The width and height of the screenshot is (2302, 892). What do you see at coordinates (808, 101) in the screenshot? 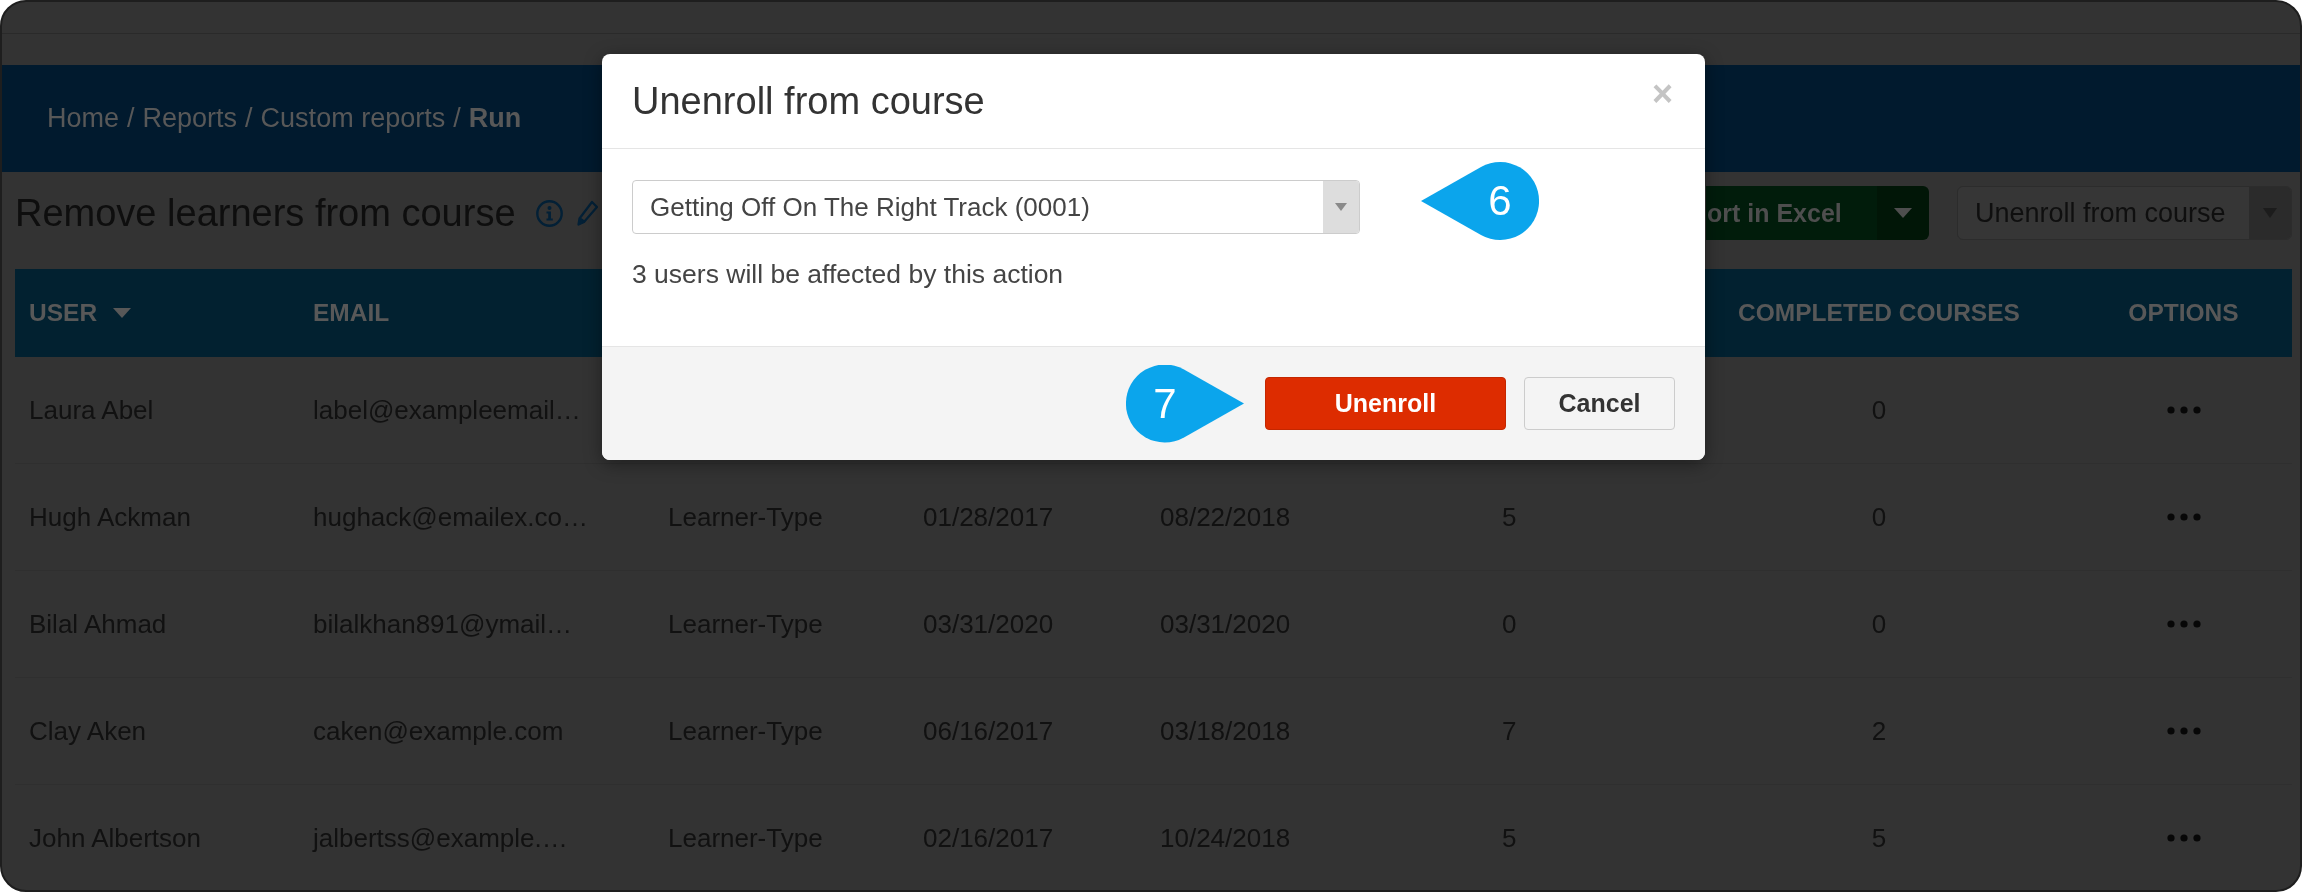
I see `modal-title: Unenroll from course` at bounding box center [808, 101].